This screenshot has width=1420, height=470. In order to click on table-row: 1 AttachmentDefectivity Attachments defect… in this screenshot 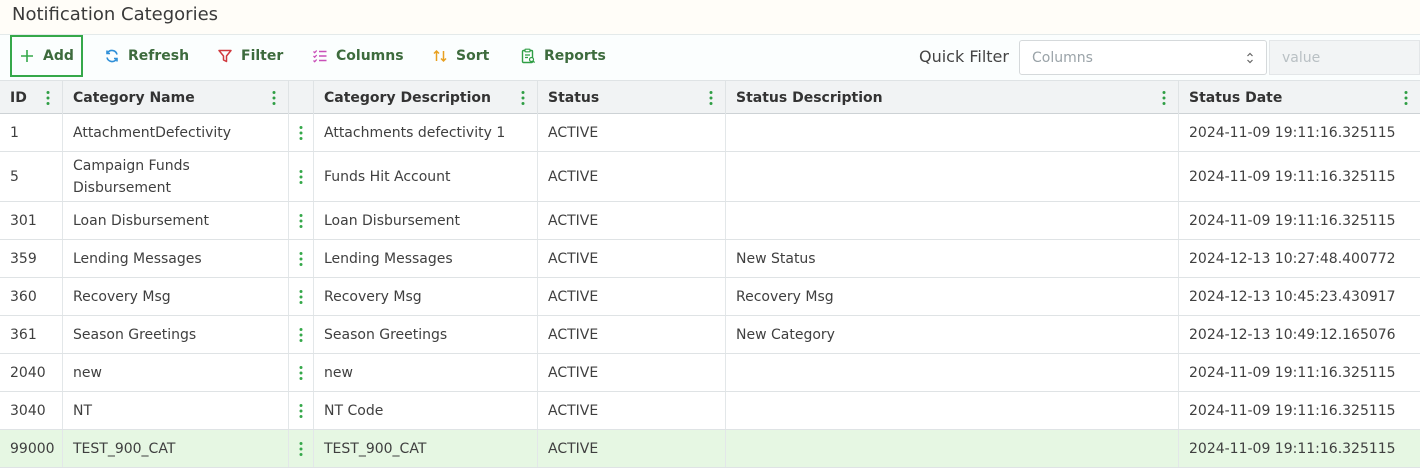, I will do `click(710, 133)`.